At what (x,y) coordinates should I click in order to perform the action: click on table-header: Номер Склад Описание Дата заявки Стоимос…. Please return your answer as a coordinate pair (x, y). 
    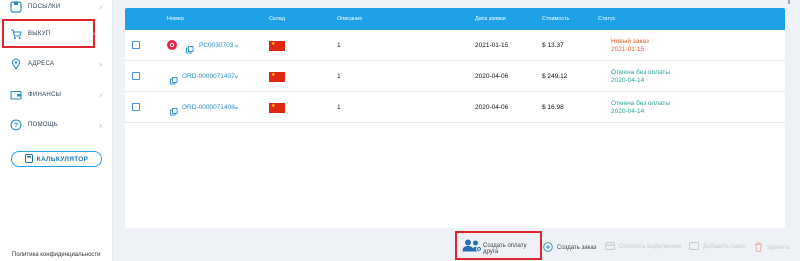
    Looking at the image, I should click on (455, 19).